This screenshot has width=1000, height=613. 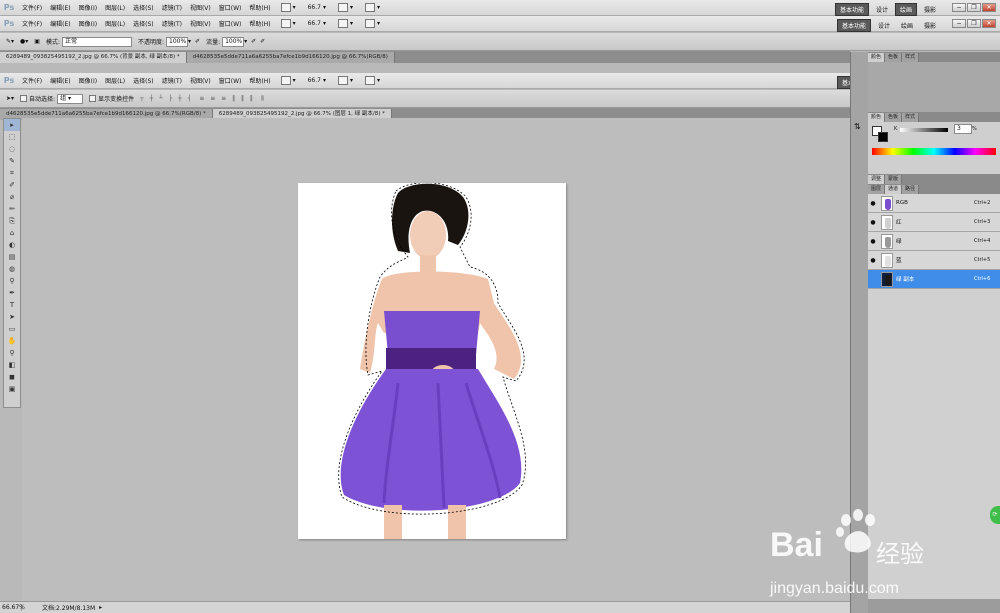 I want to click on align-buttons-icon: ┬ ┼ ┴ ├ ┼ ┤, so click(x=166, y=98).